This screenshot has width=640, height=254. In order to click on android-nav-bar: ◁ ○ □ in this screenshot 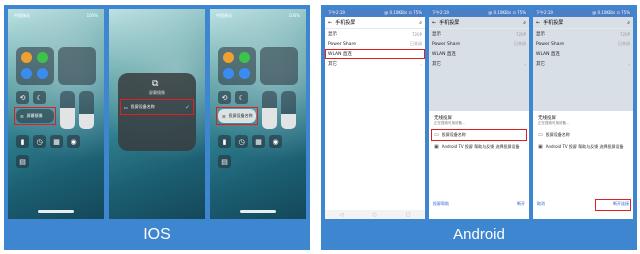, I will do `click(375, 214)`.